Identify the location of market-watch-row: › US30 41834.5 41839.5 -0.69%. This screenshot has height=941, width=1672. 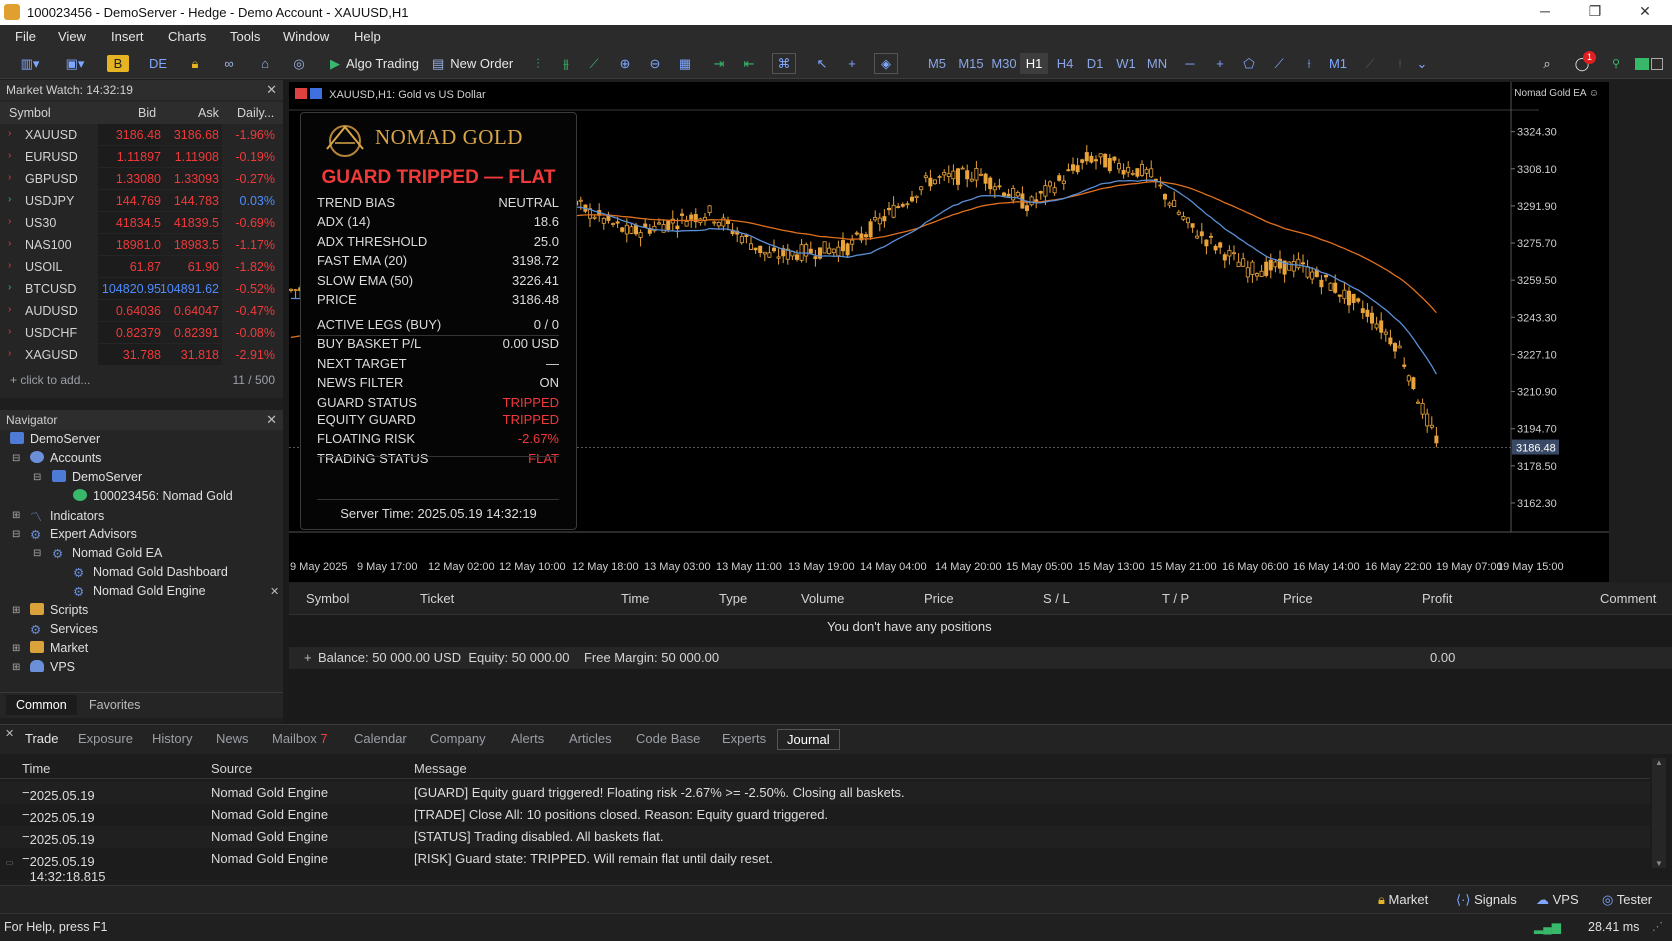
(141, 223).